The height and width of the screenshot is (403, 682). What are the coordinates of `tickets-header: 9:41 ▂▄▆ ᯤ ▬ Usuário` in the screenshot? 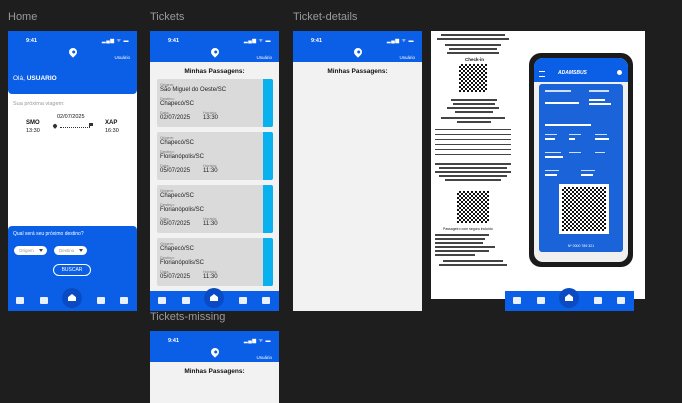 It's located at (214, 46).